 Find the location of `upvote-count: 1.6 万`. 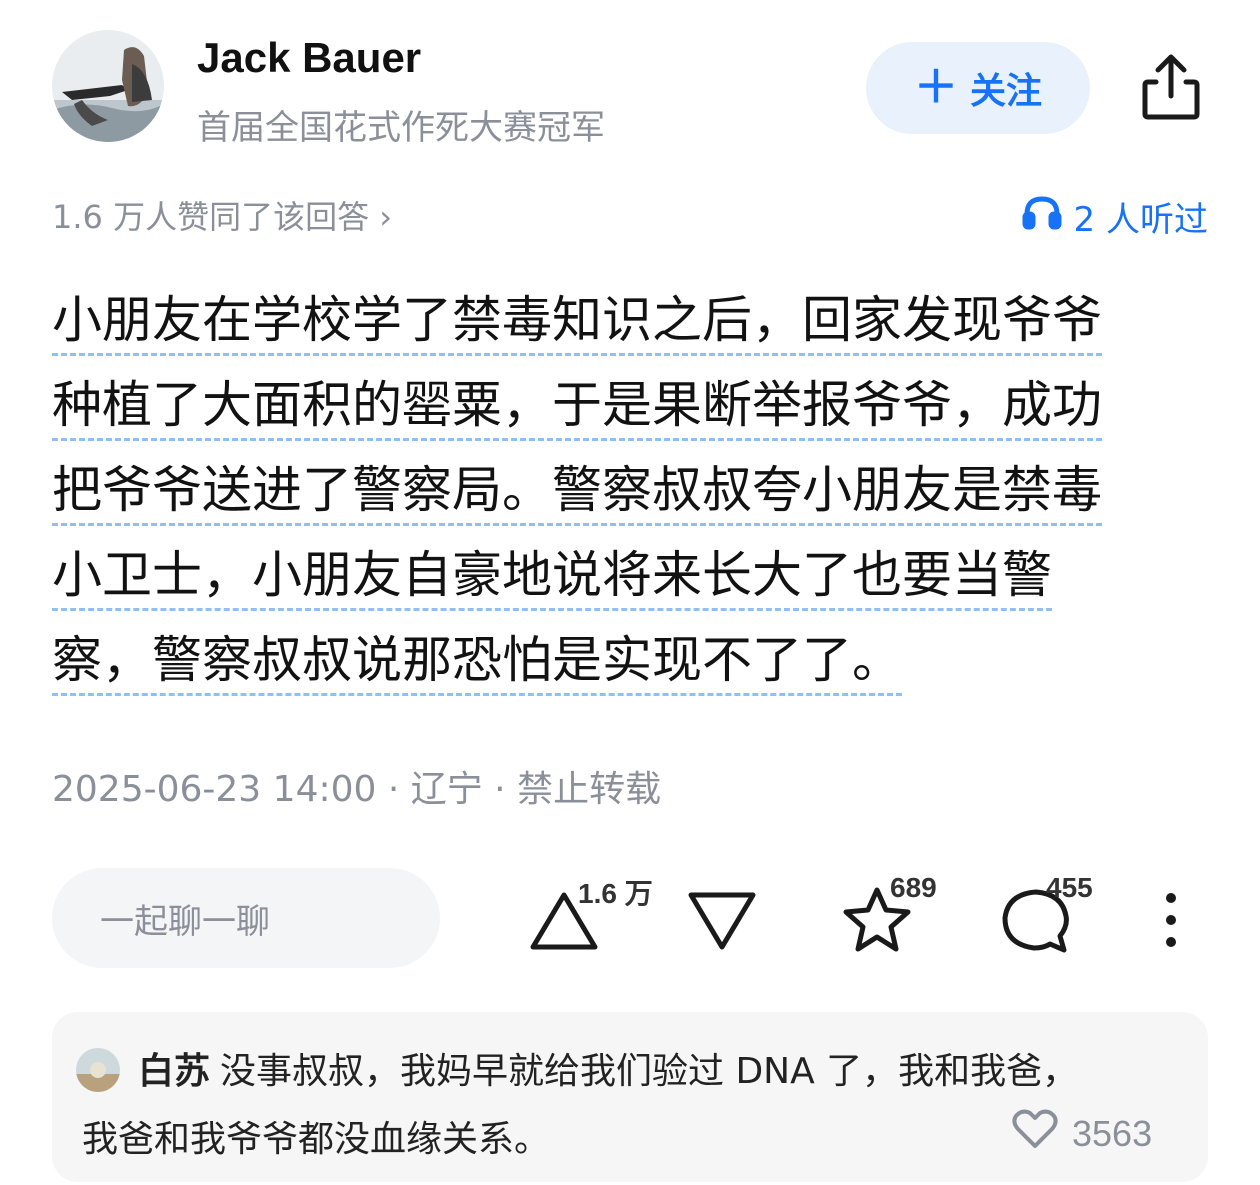

upvote-count: 1.6 万 is located at coordinates (615, 893).